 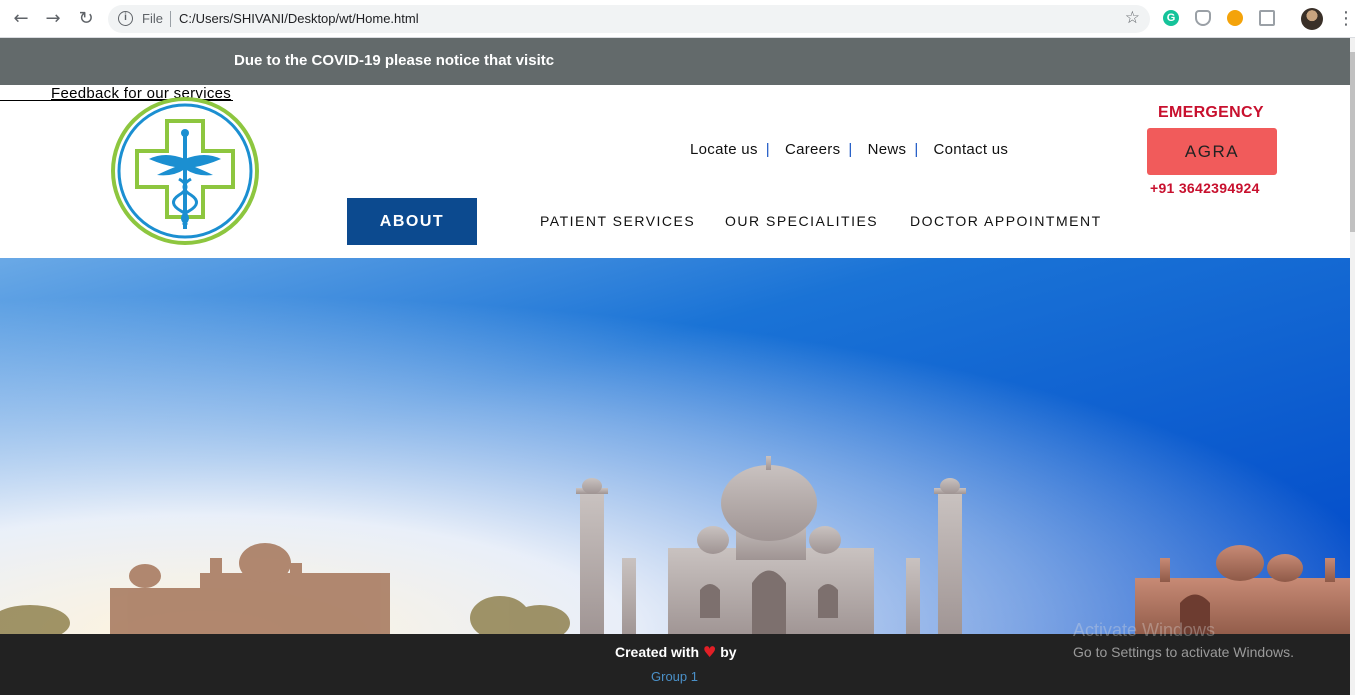 What do you see at coordinates (170, 19) in the screenshot?
I see `url-separator` at bounding box center [170, 19].